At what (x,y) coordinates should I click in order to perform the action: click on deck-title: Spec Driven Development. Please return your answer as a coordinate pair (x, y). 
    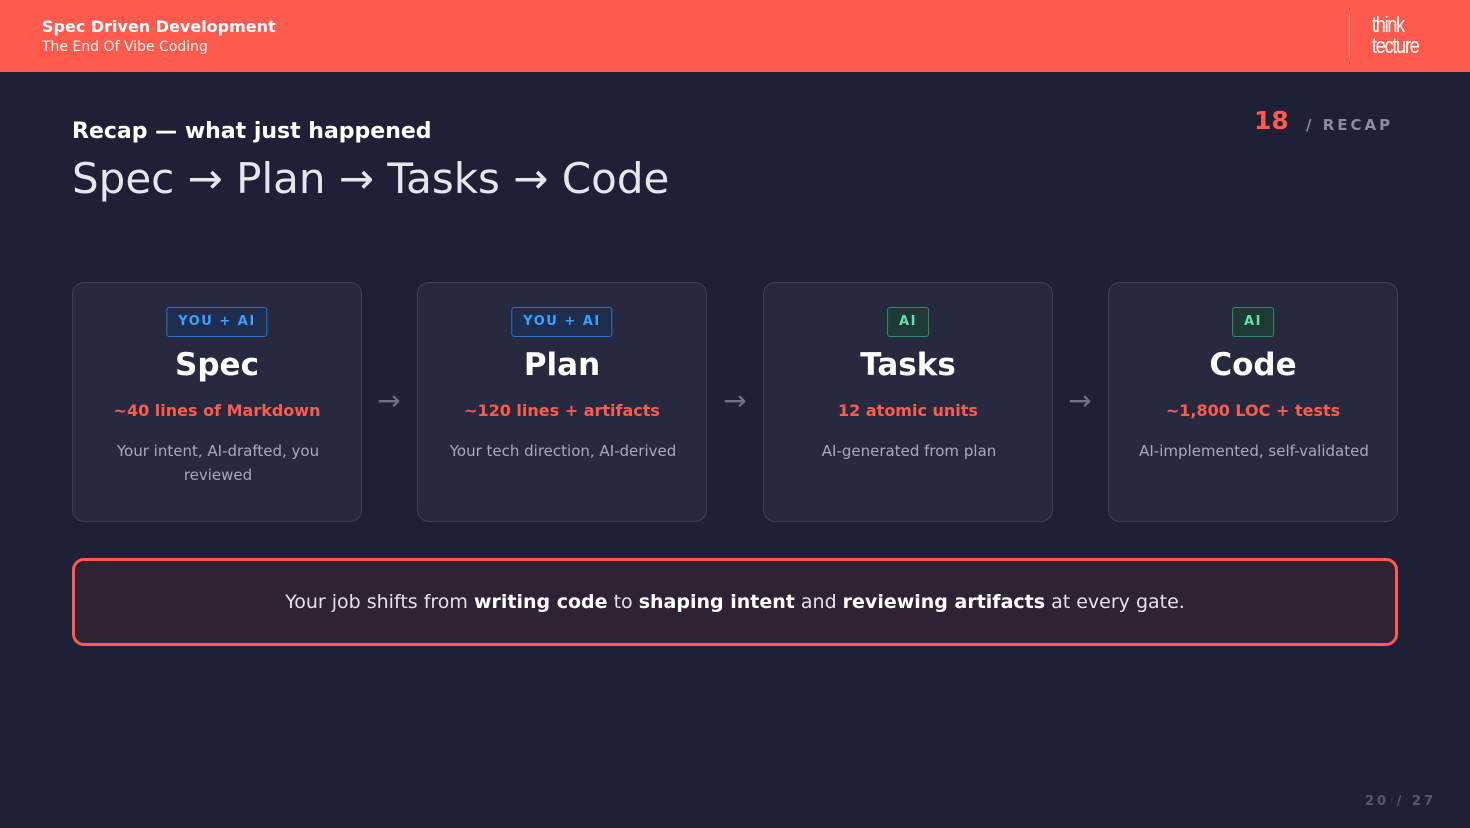
    Looking at the image, I should click on (159, 26).